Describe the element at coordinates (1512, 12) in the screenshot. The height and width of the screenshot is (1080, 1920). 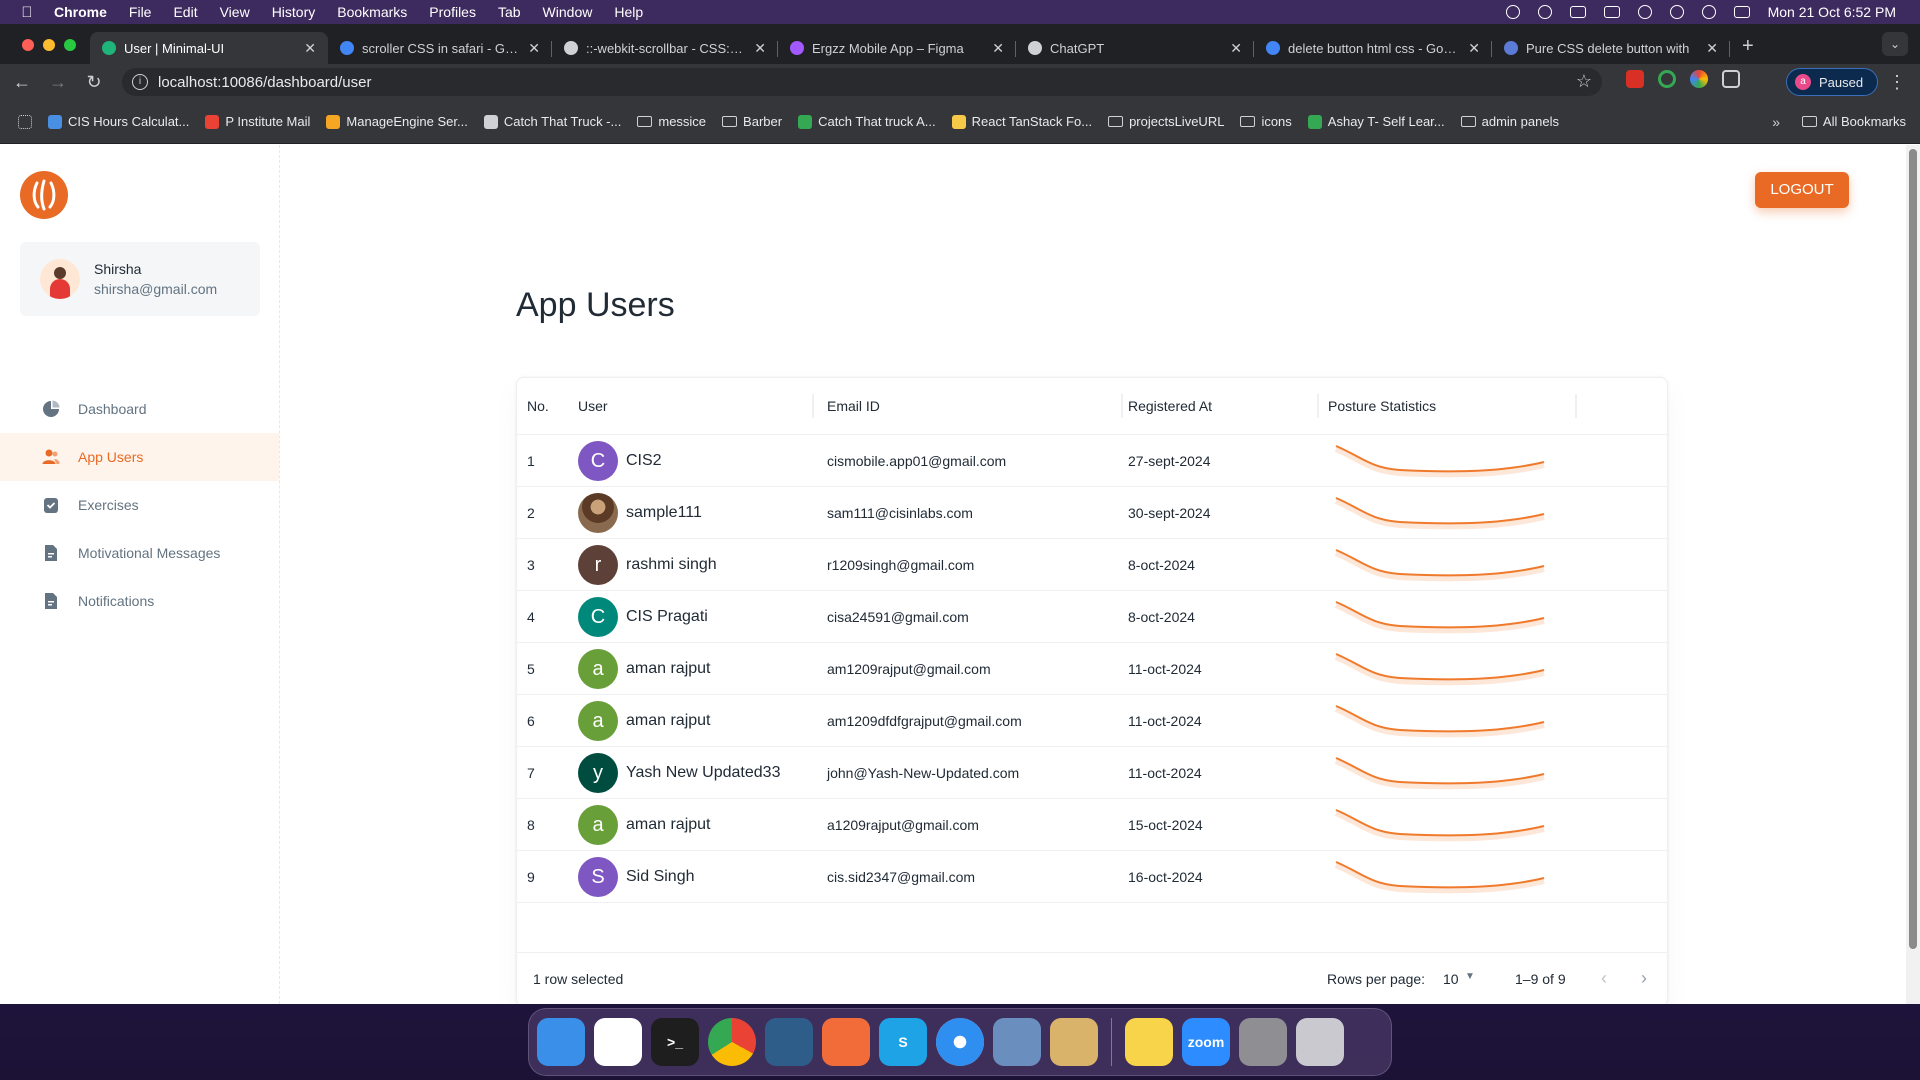
I see `focus-moon-icon` at that location.